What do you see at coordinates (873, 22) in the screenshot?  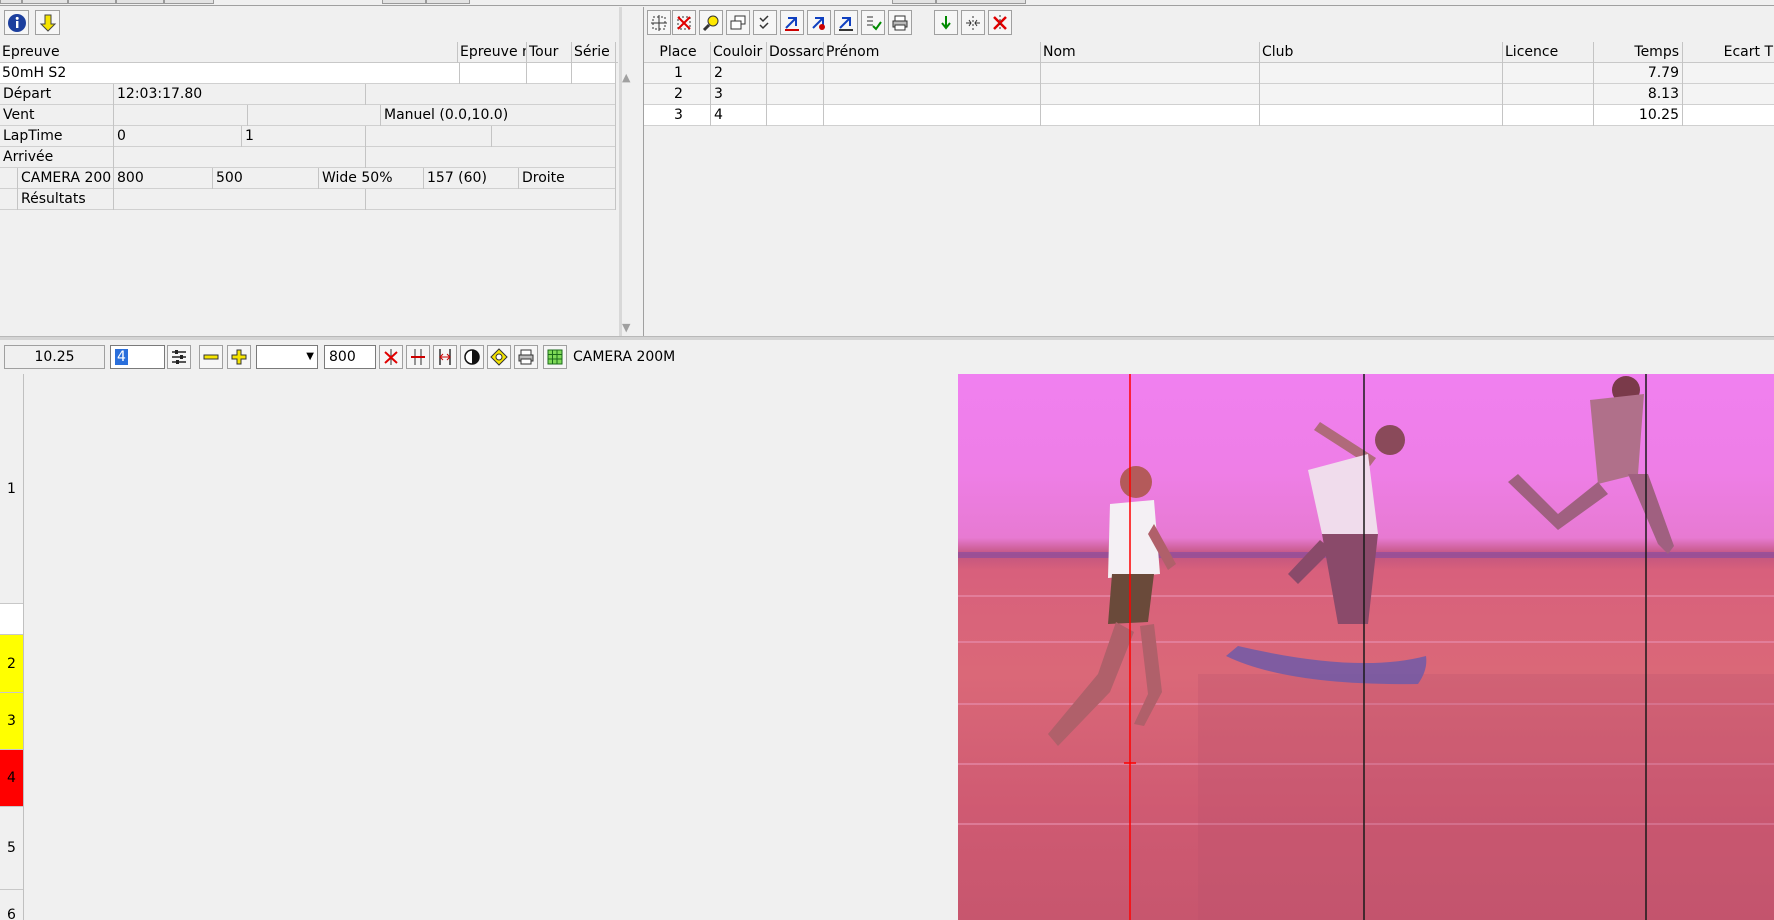 I see `sort-button` at bounding box center [873, 22].